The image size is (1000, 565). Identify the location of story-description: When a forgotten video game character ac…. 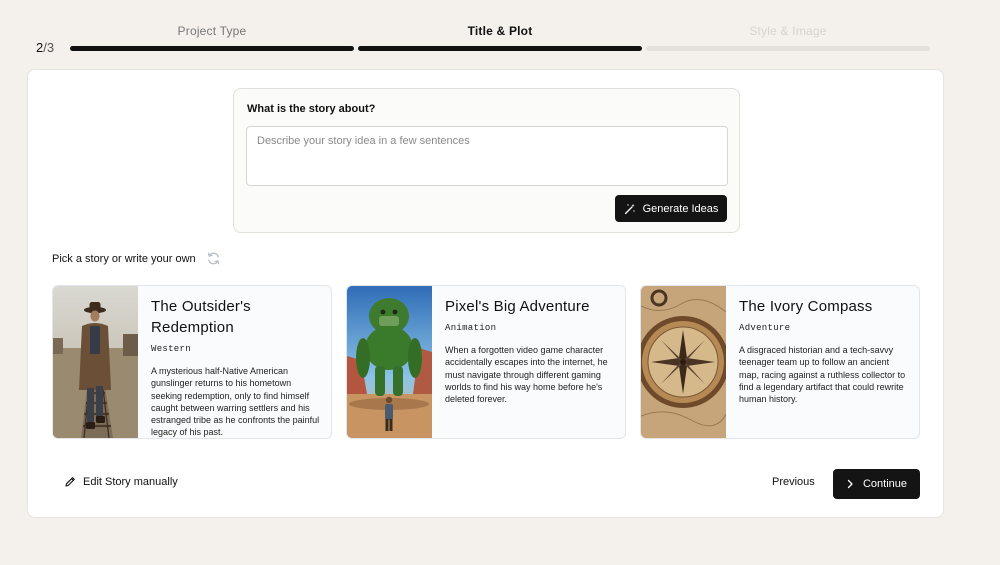
(526, 375).